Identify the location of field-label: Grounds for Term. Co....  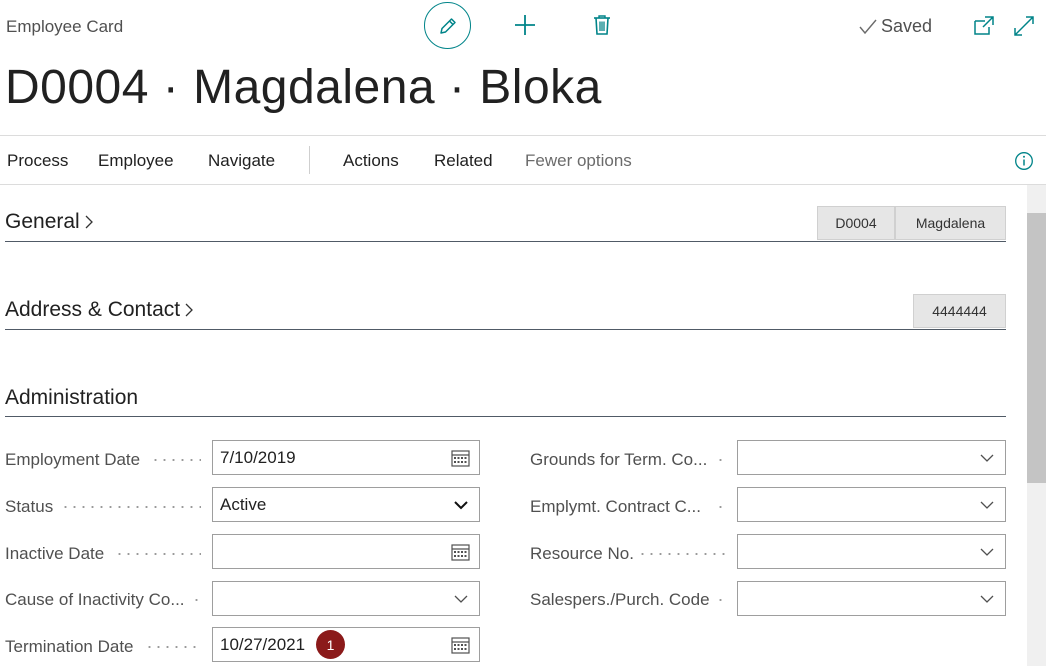
(619, 459).